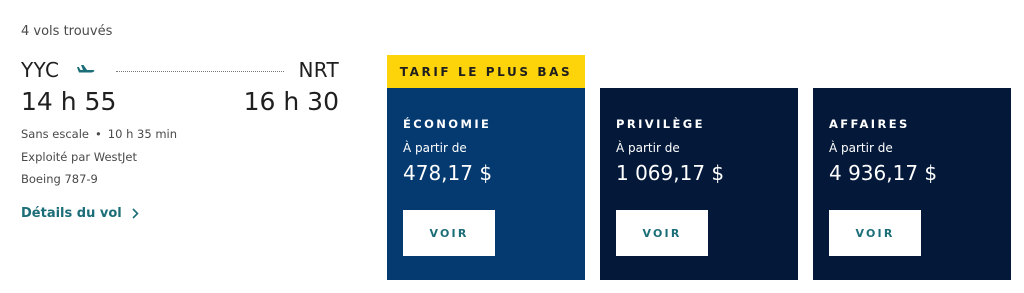 The width and height of the screenshot is (1024, 293). I want to click on fare-card-economy: ÉCONOMIE À partir de 478,17 $ VOIR, so click(486, 184).